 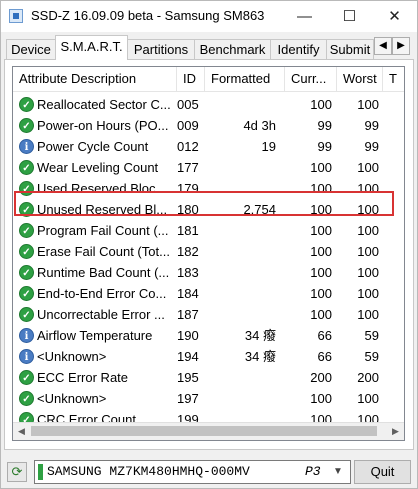 I want to click on header-threshold: T, so click(x=393, y=79).